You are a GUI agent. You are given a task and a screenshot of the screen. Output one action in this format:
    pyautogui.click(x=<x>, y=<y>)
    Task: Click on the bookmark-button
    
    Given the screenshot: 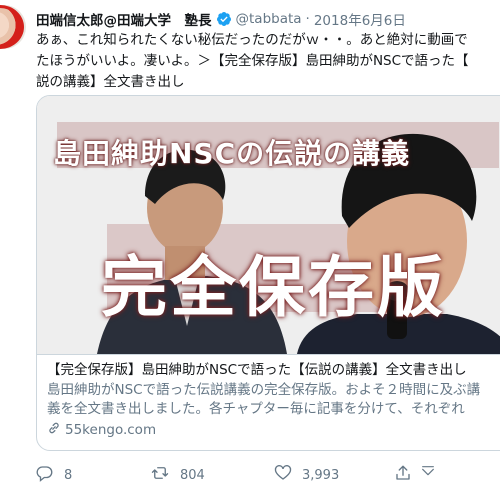 What is the action you would take?
    pyautogui.click(x=433, y=474)
    